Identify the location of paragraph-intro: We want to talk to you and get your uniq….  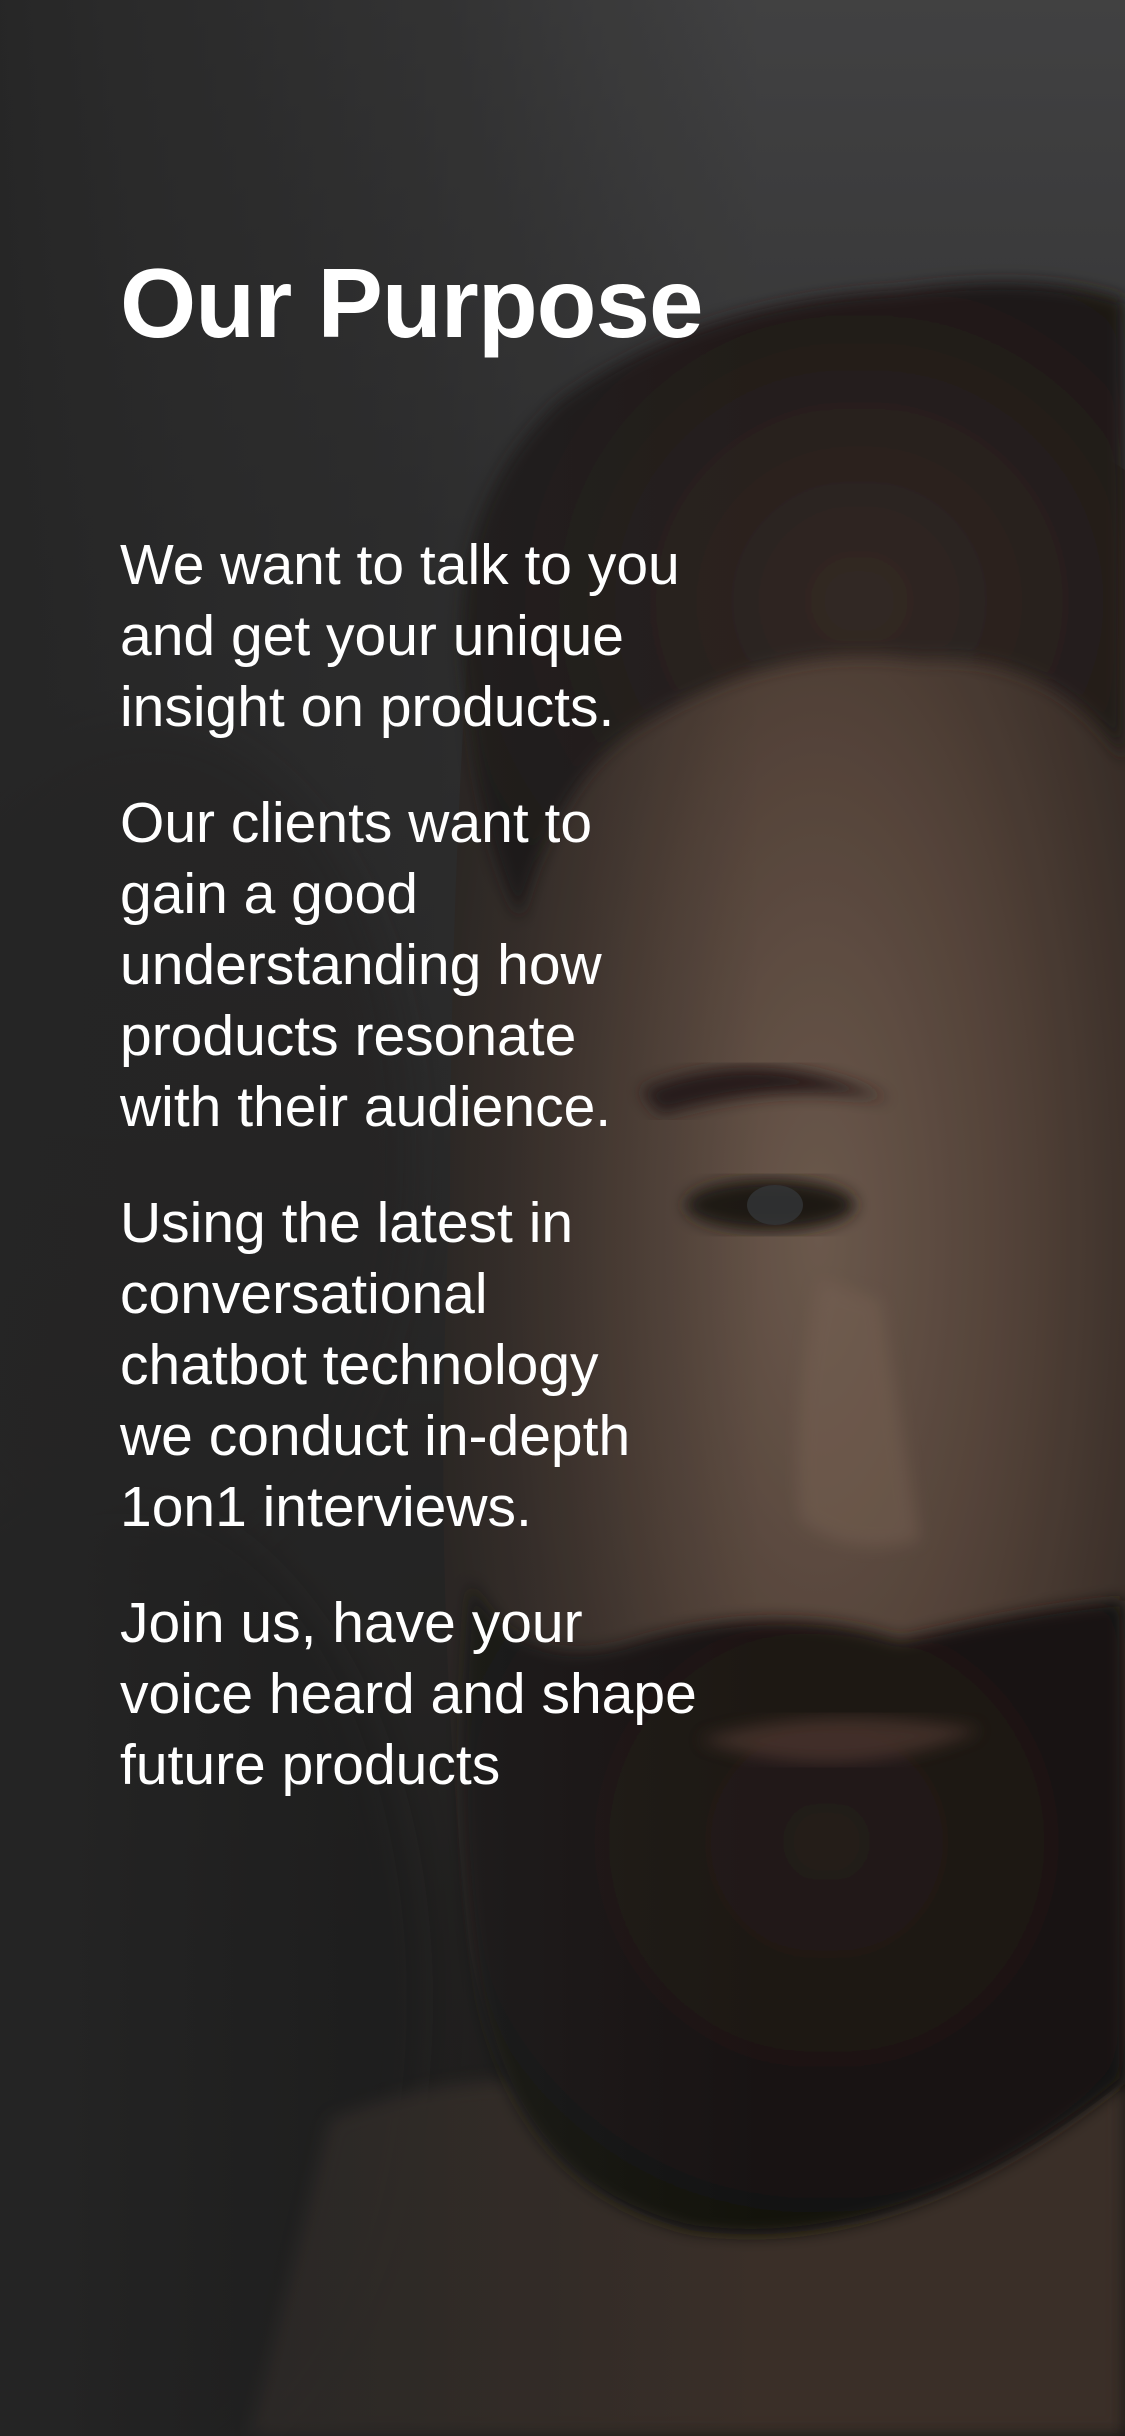
(400, 636).